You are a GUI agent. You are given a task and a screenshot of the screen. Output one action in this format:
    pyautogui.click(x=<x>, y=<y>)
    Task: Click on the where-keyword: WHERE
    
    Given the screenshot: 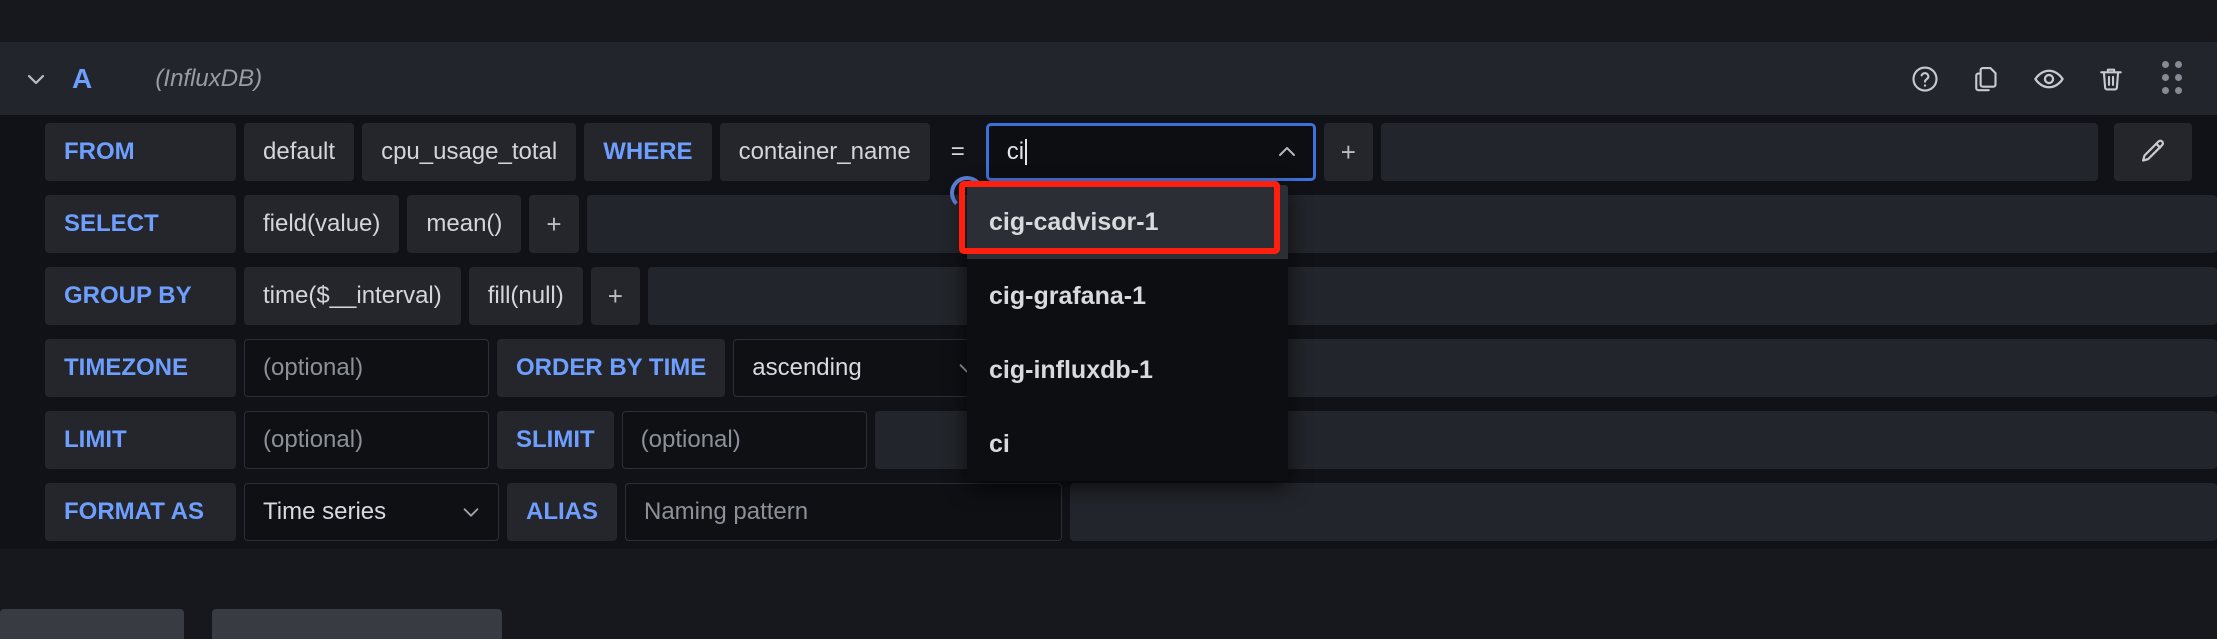 What is the action you would take?
    pyautogui.click(x=648, y=152)
    